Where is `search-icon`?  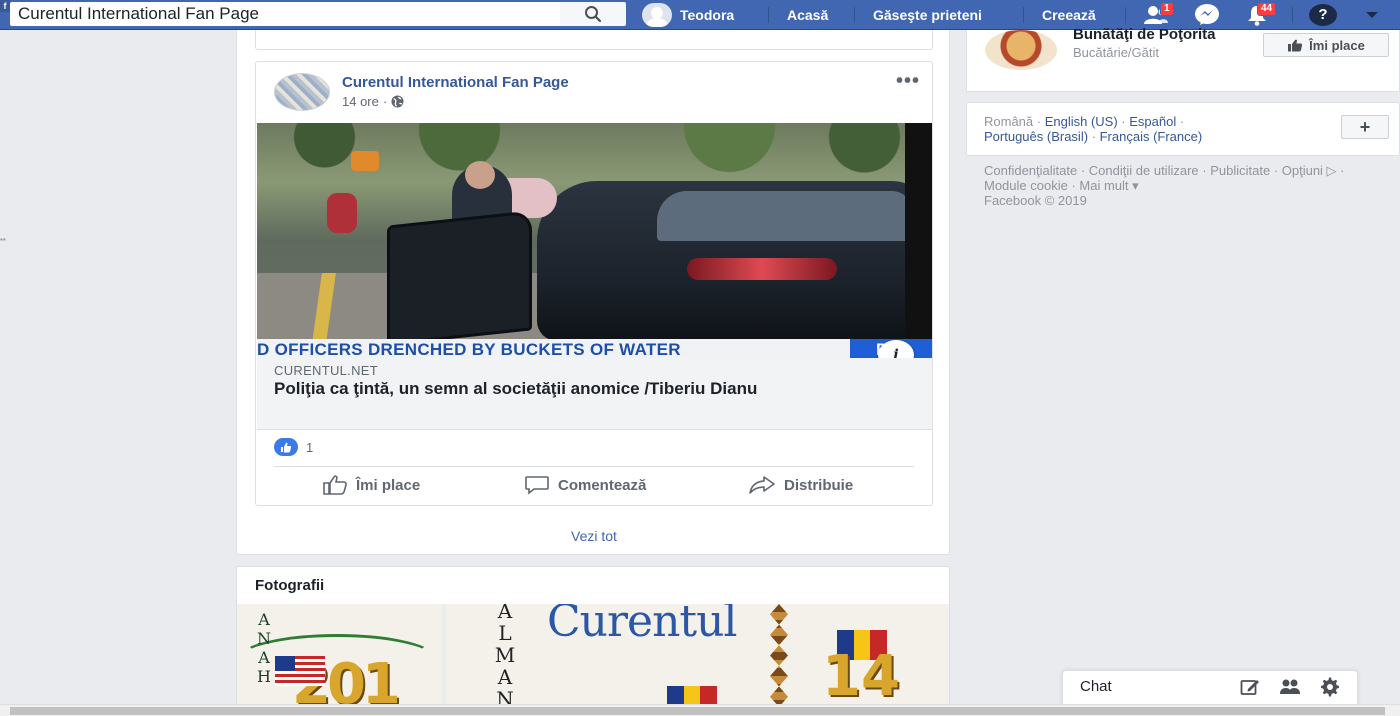 search-icon is located at coordinates (593, 14).